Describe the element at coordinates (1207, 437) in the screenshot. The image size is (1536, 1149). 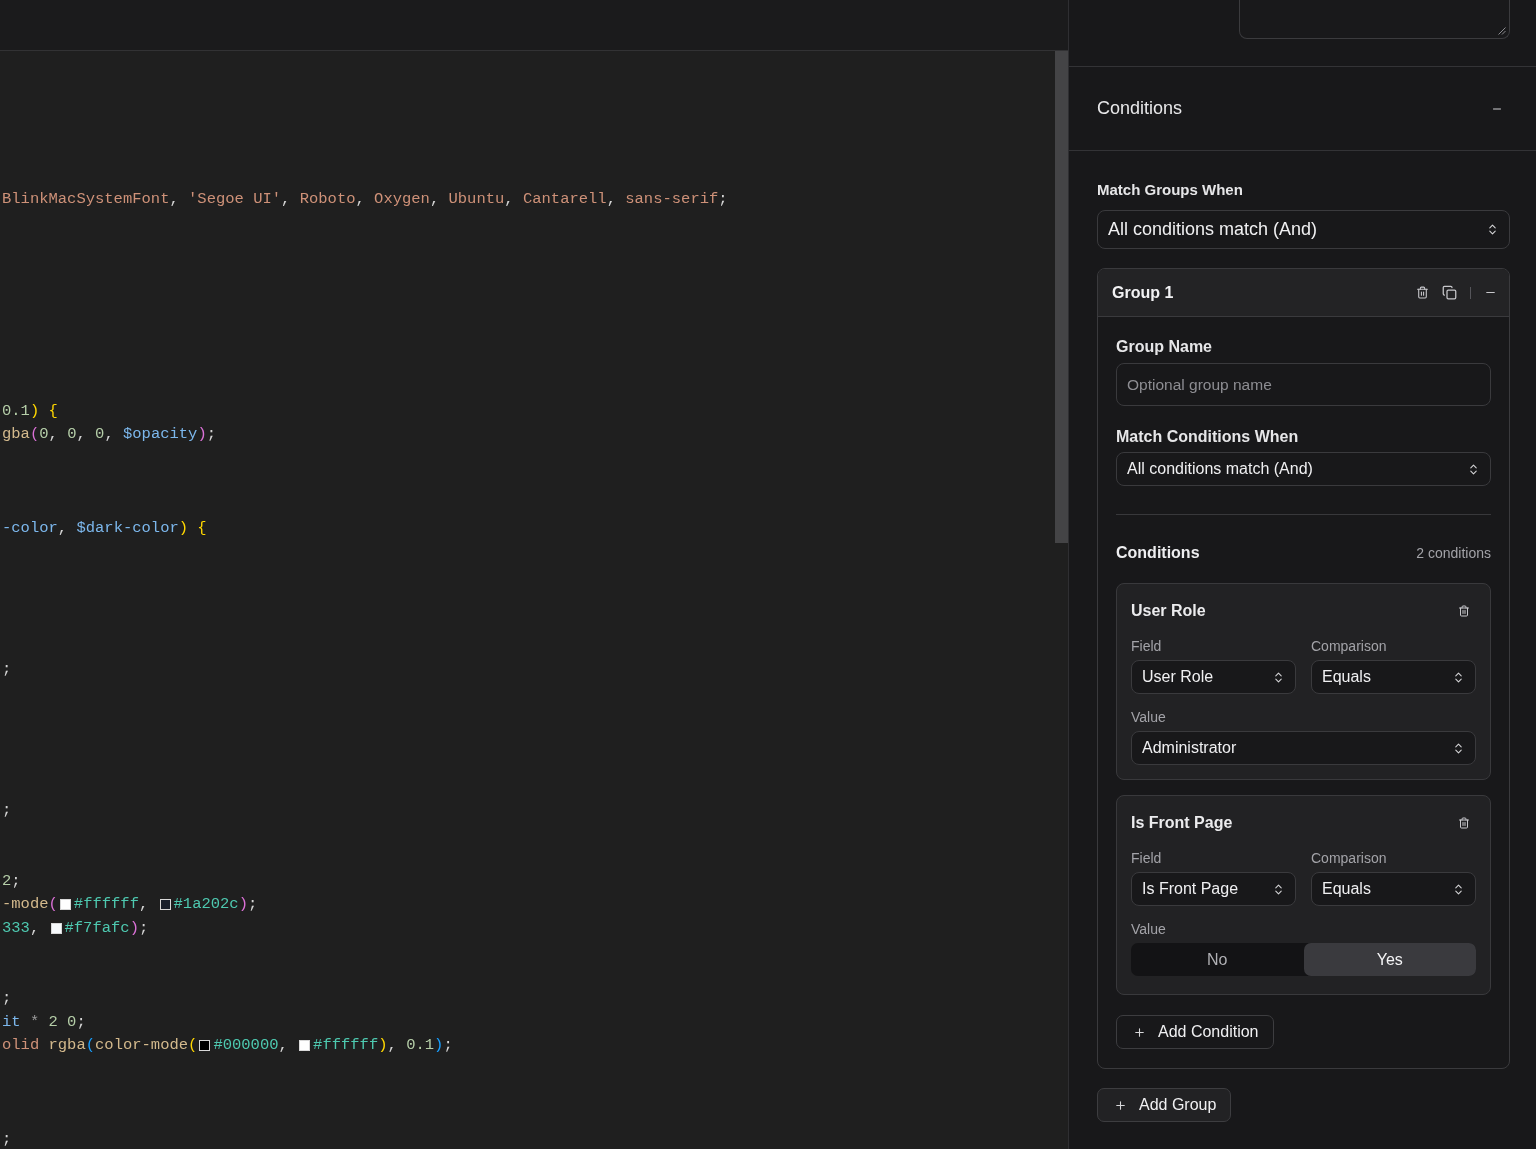
I see `field-label: Match Conditions When` at that location.